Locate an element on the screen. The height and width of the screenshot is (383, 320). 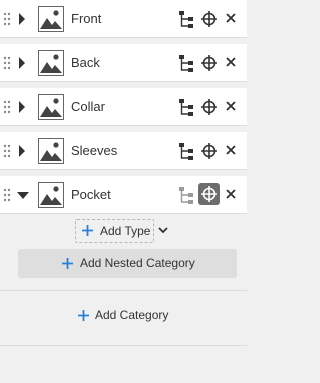
category-row-pocket: Pocket is located at coordinates (123, 195).